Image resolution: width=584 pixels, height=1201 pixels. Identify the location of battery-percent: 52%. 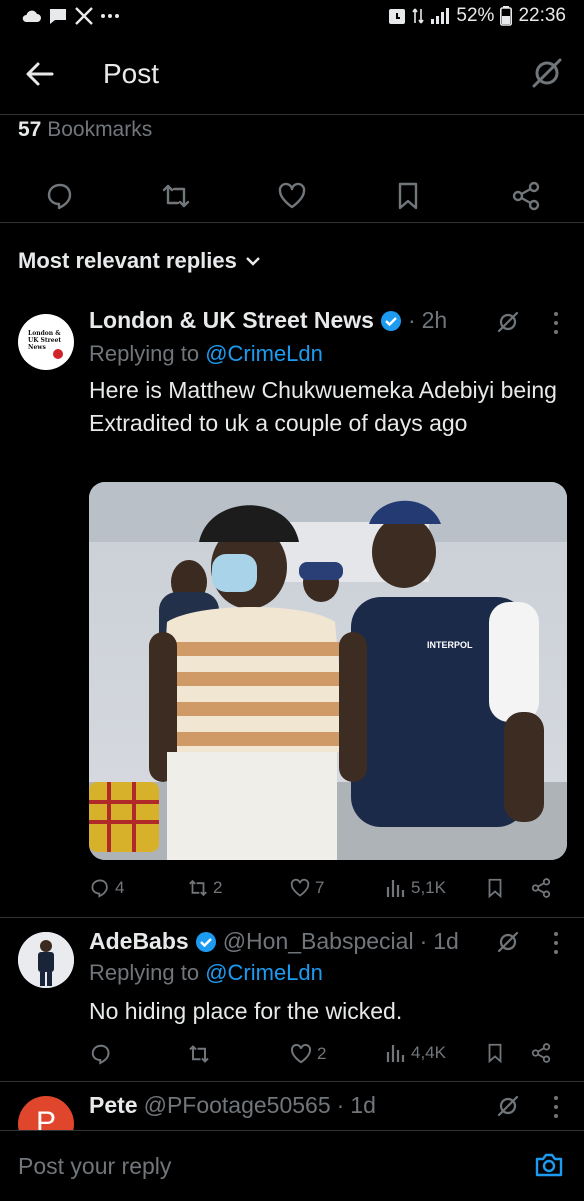
(475, 15).